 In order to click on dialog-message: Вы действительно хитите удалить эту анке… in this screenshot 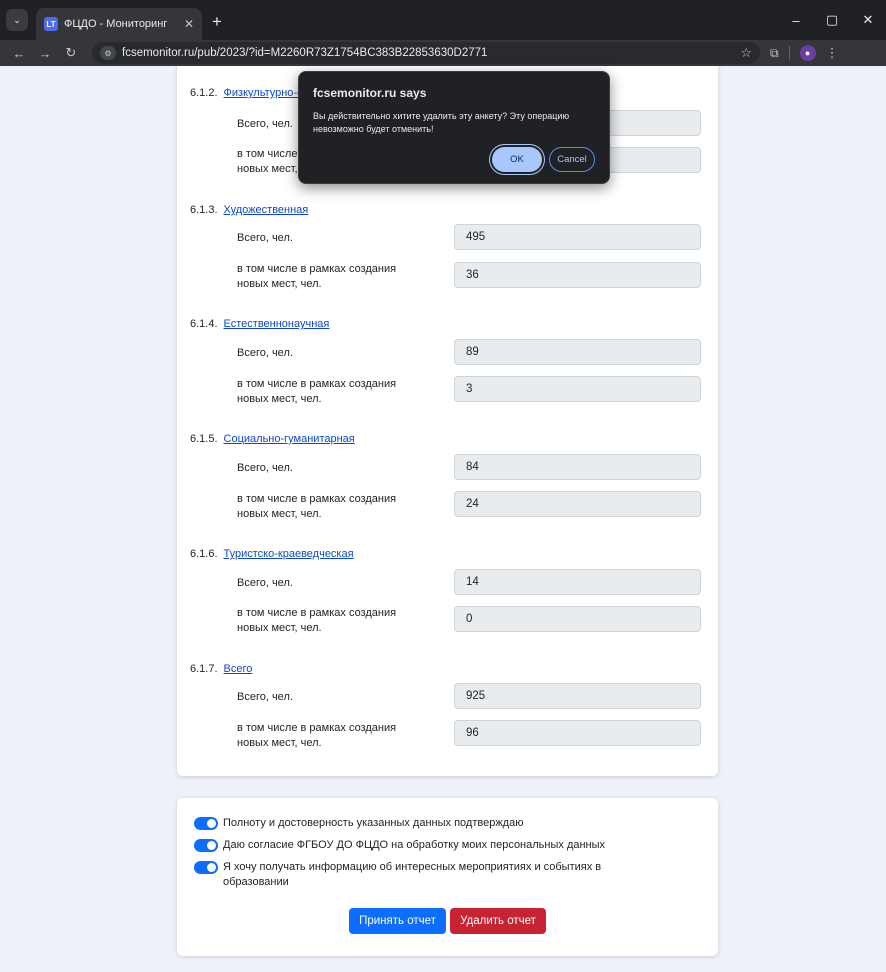, I will do `click(441, 122)`.